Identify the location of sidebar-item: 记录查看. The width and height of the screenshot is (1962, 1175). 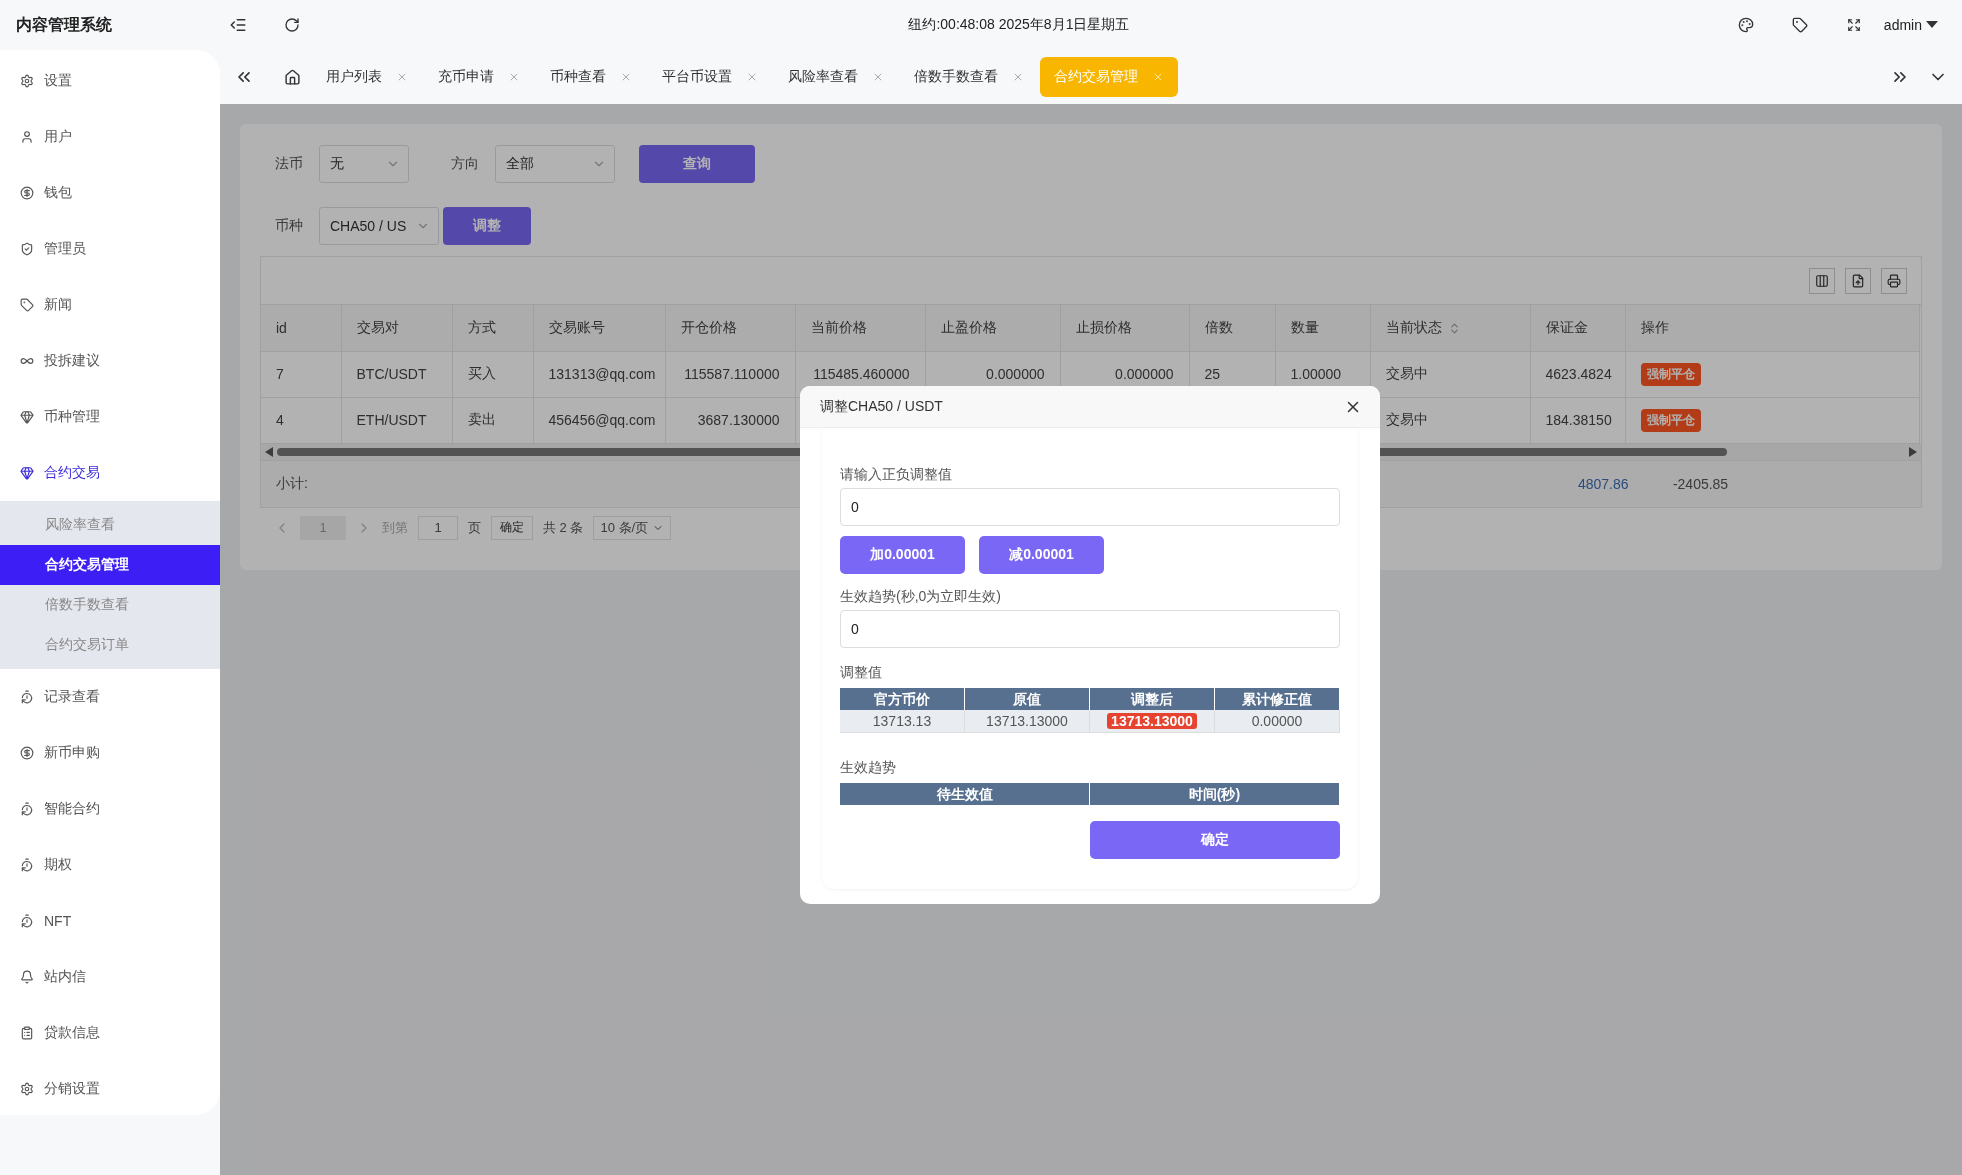
(110, 697).